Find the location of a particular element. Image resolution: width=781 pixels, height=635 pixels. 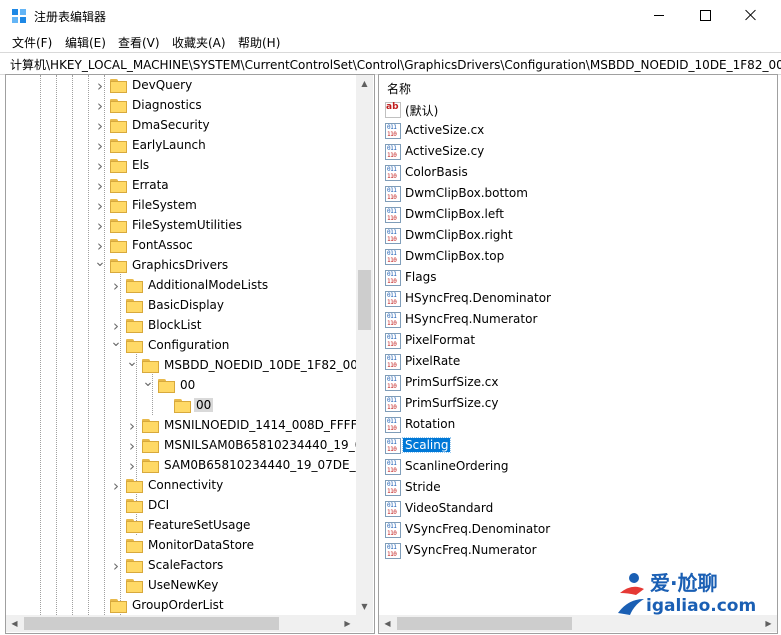

tree-horizontal-scroll-thumb is located at coordinates (151, 623).